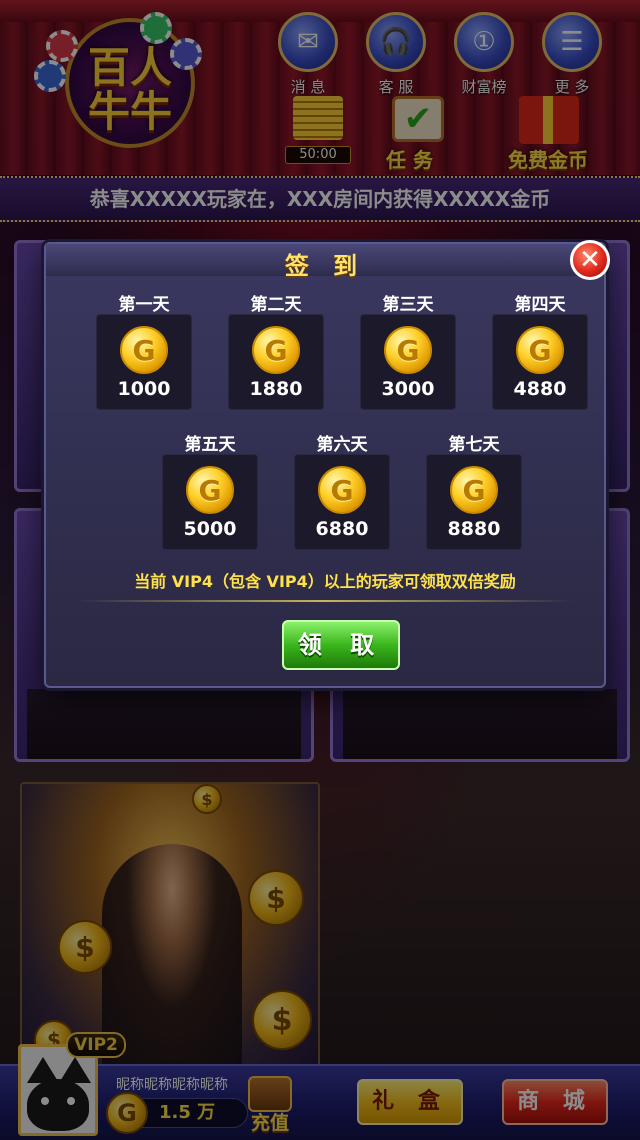  I want to click on day-name: 第六天, so click(342, 445).